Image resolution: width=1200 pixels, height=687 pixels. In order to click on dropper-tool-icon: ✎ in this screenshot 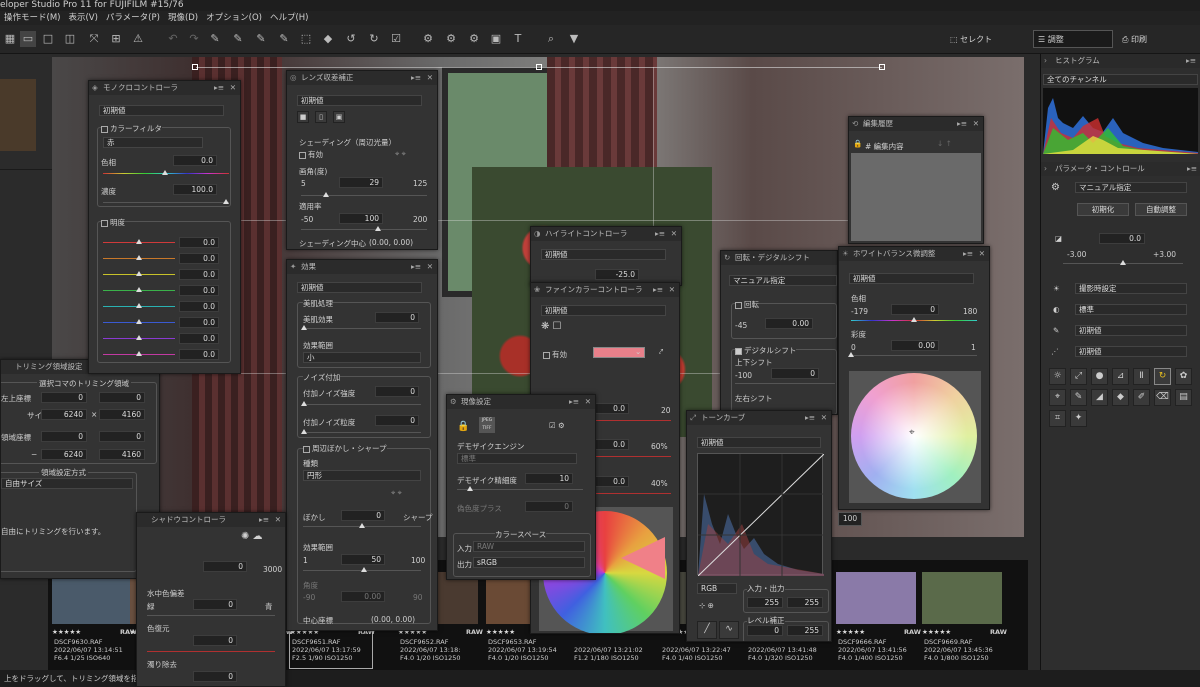, I will do `click(1078, 397)`.